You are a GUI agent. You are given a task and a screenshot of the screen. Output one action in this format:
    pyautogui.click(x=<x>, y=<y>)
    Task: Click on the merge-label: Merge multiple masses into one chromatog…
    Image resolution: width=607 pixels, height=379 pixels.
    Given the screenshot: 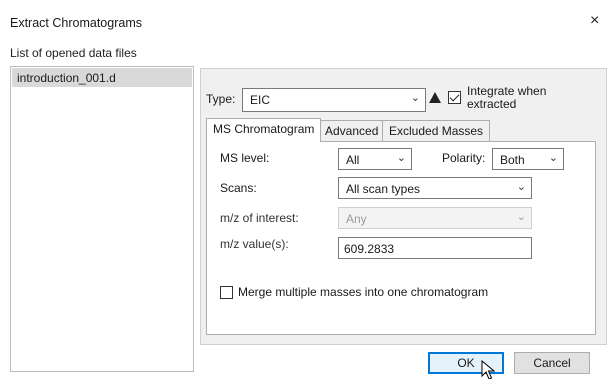 What is the action you would take?
    pyautogui.click(x=363, y=292)
    